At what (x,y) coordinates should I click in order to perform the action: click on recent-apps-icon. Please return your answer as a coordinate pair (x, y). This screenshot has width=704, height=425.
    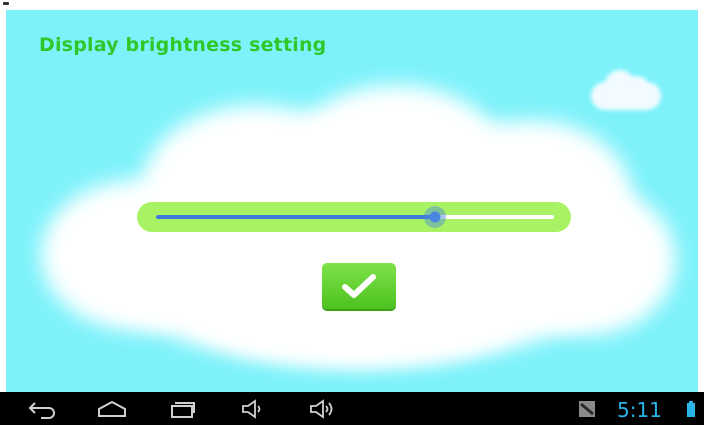
    Looking at the image, I should click on (183, 410).